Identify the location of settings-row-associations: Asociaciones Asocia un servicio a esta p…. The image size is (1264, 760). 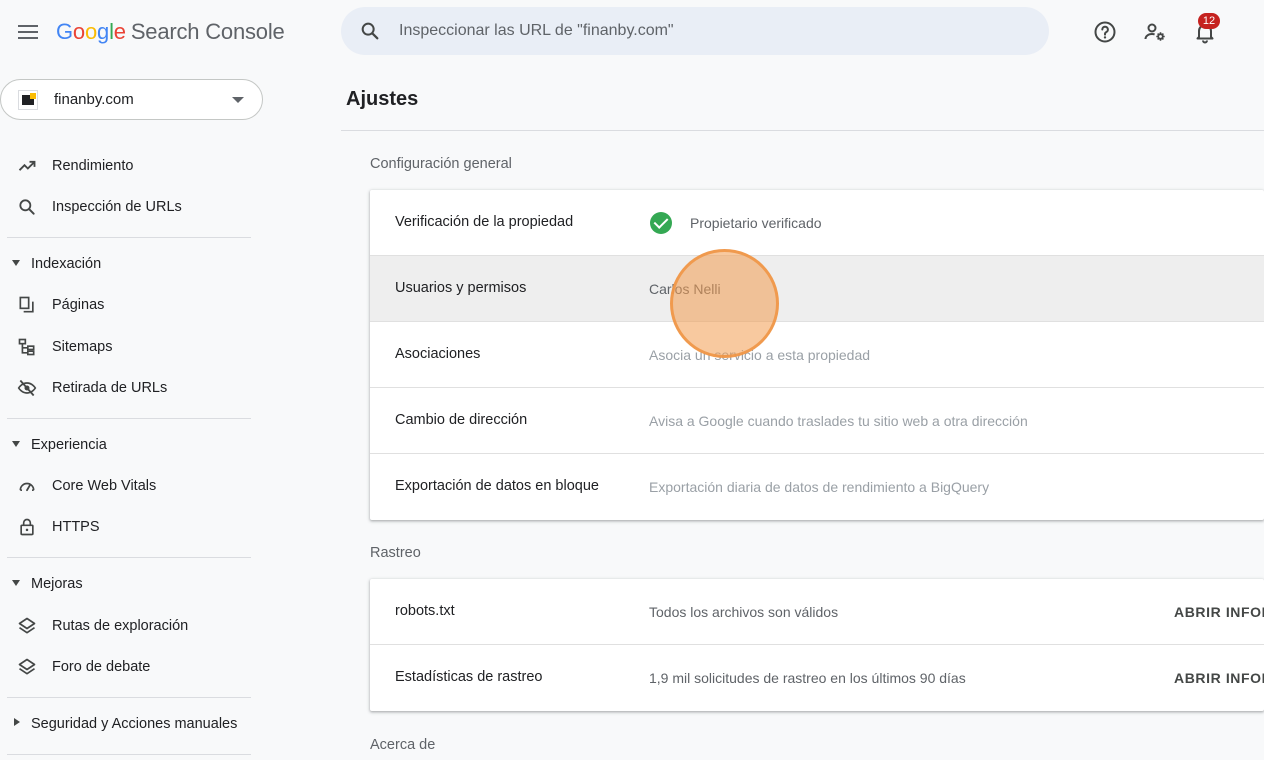
(817, 355).